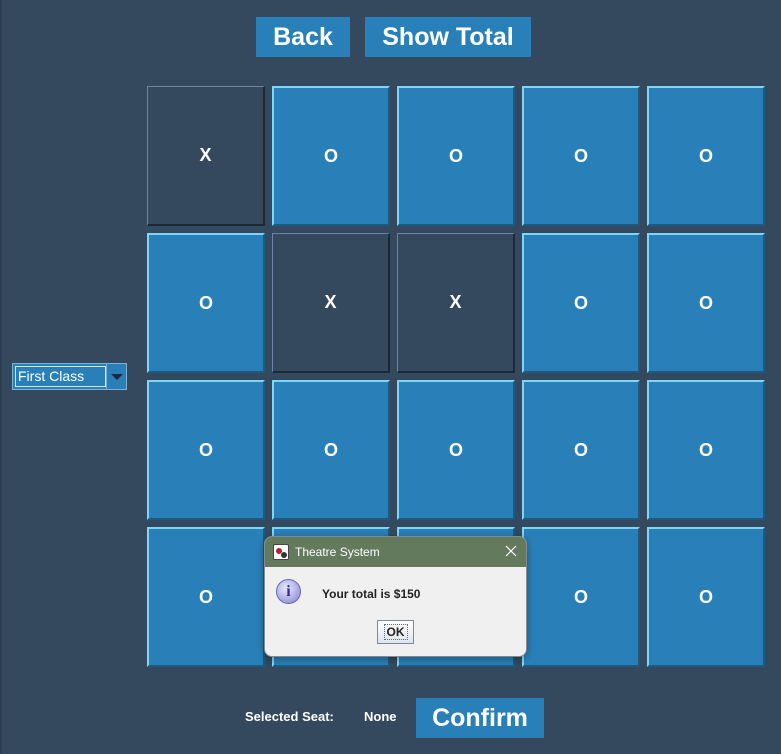 The height and width of the screenshot is (754, 781). What do you see at coordinates (448, 37) in the screenshot?
I see `show-total-button: Show Total` at bounding box center [448, 37].